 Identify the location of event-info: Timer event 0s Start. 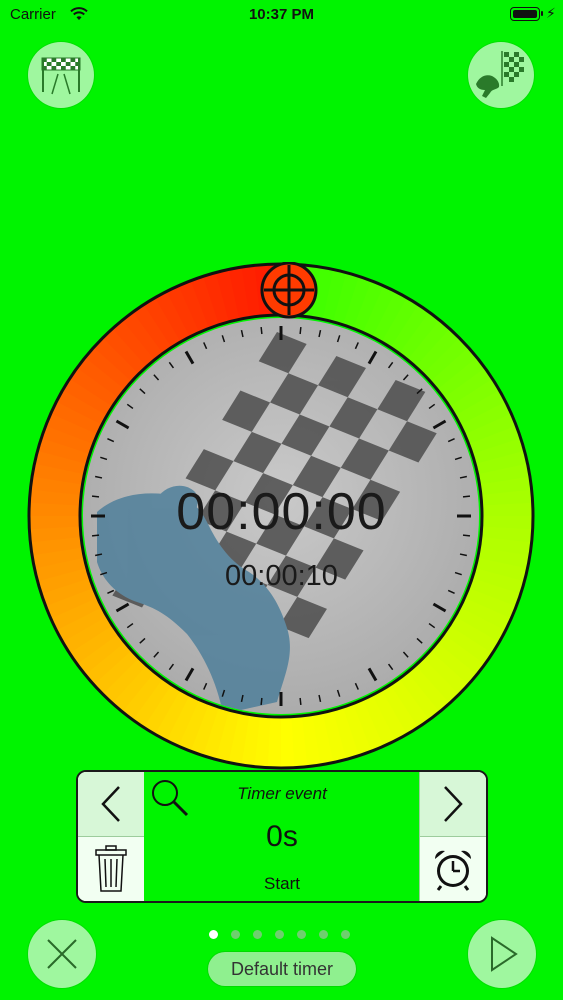
(282, 836).